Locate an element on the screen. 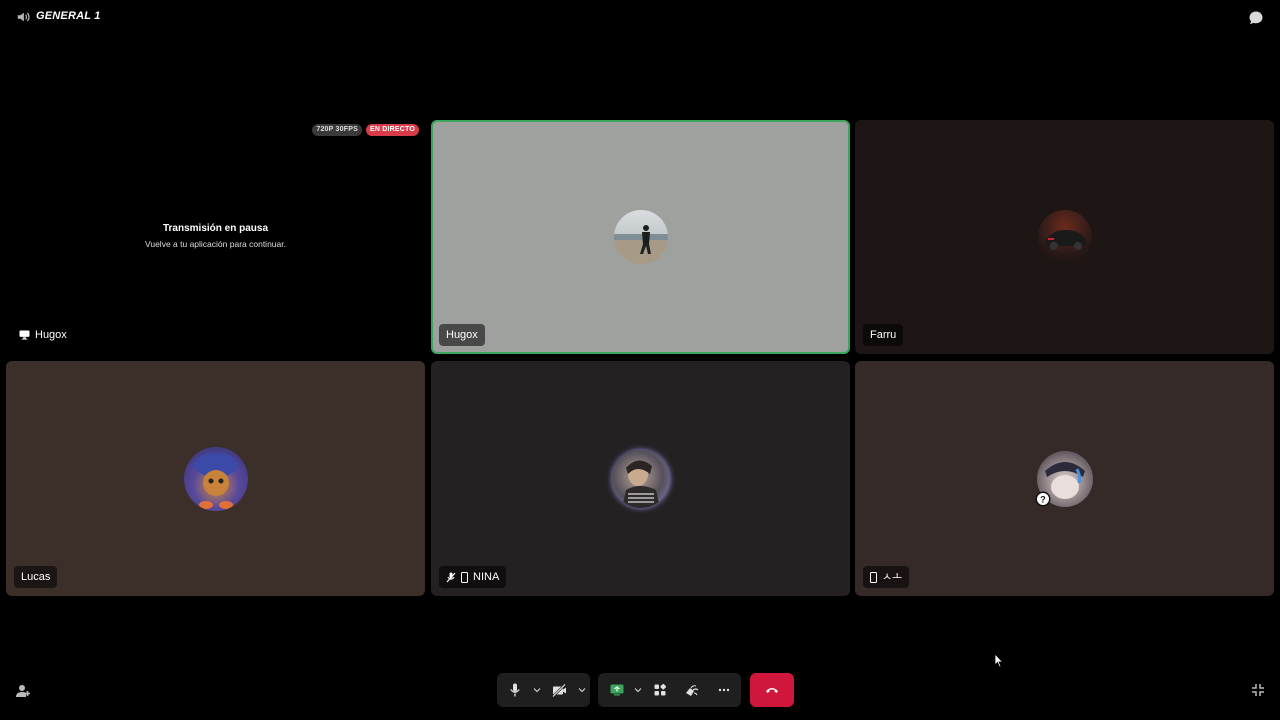 The width and height of the screenshot is (1280, 720). camera-options-button is located at coordinates (582, 690).